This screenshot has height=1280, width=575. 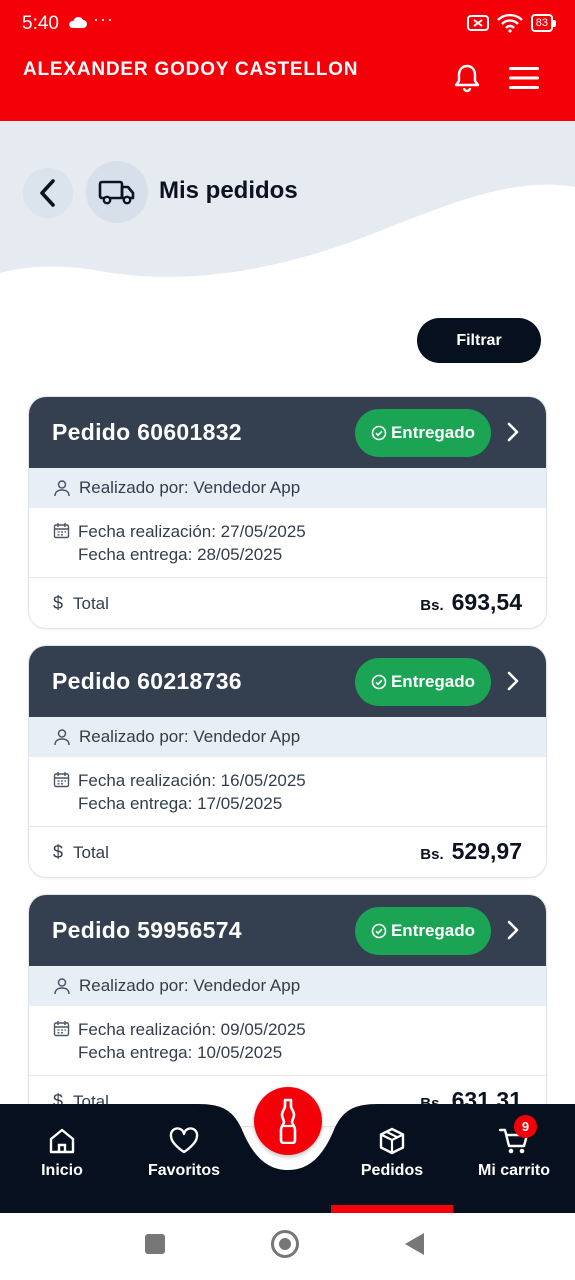 I want to click on back-system-icon, so click(x=414, y=1244).